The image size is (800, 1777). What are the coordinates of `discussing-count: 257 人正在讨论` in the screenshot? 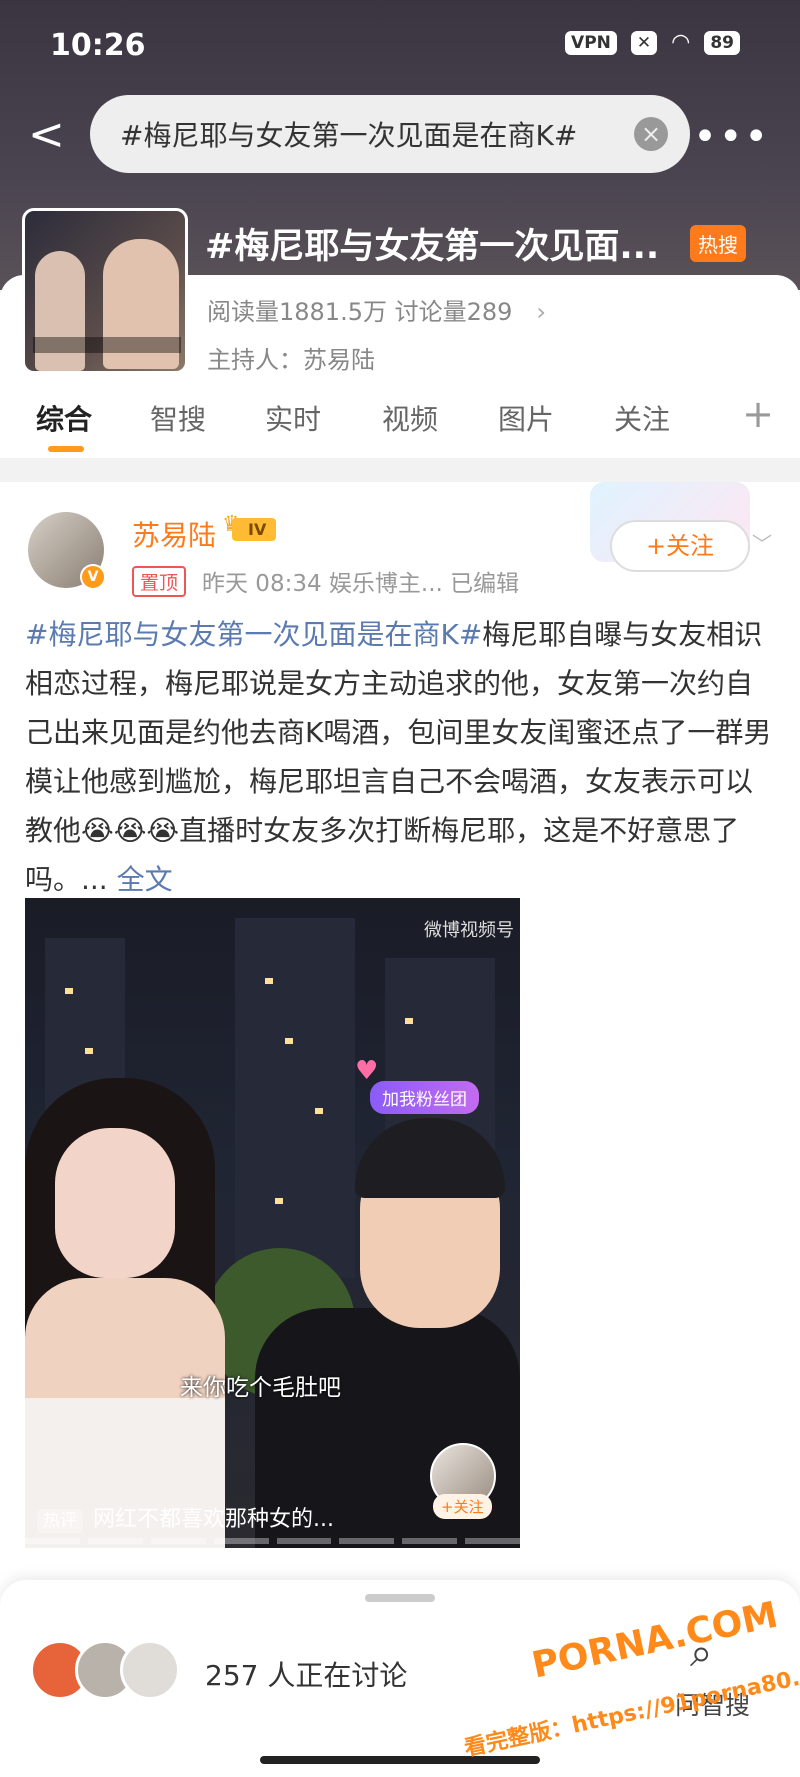 It's located at (306, 1675).